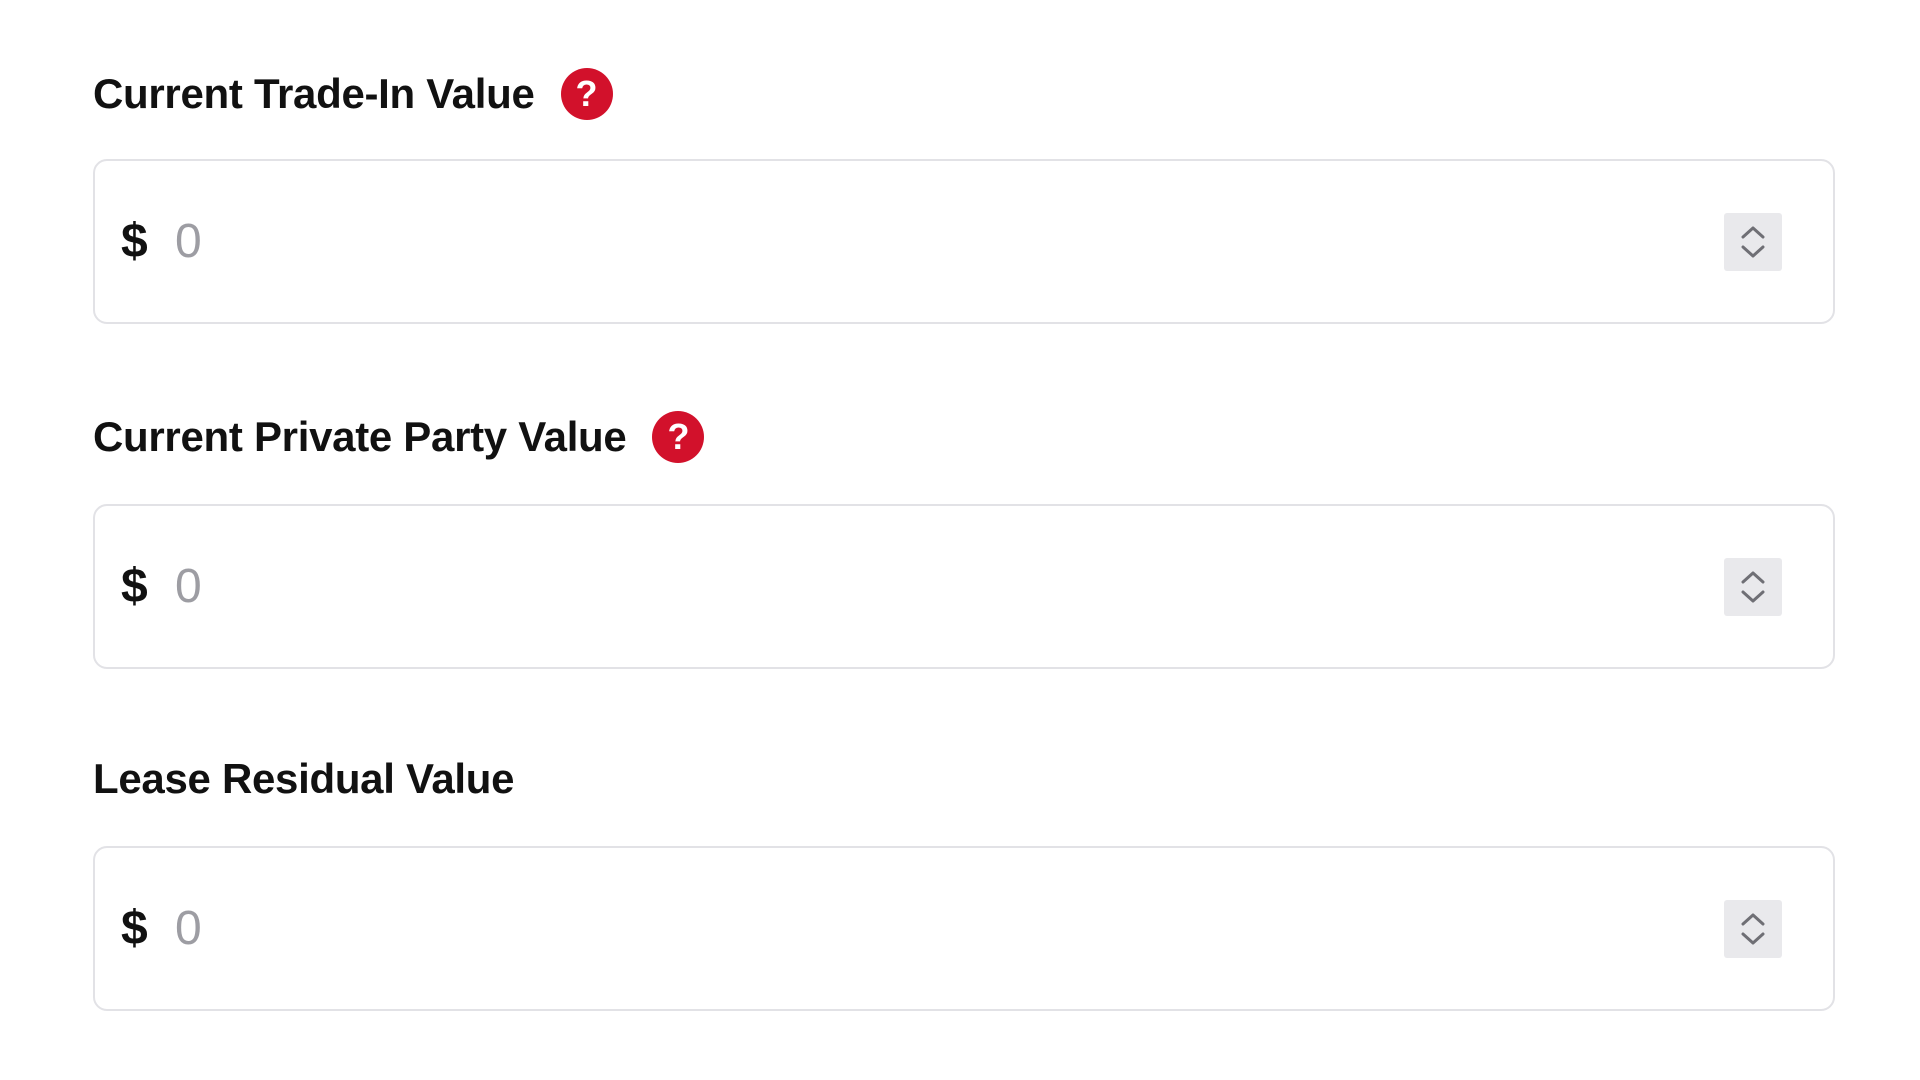  I want to click on trade-in-value-input-box: $, so click(964, 241).